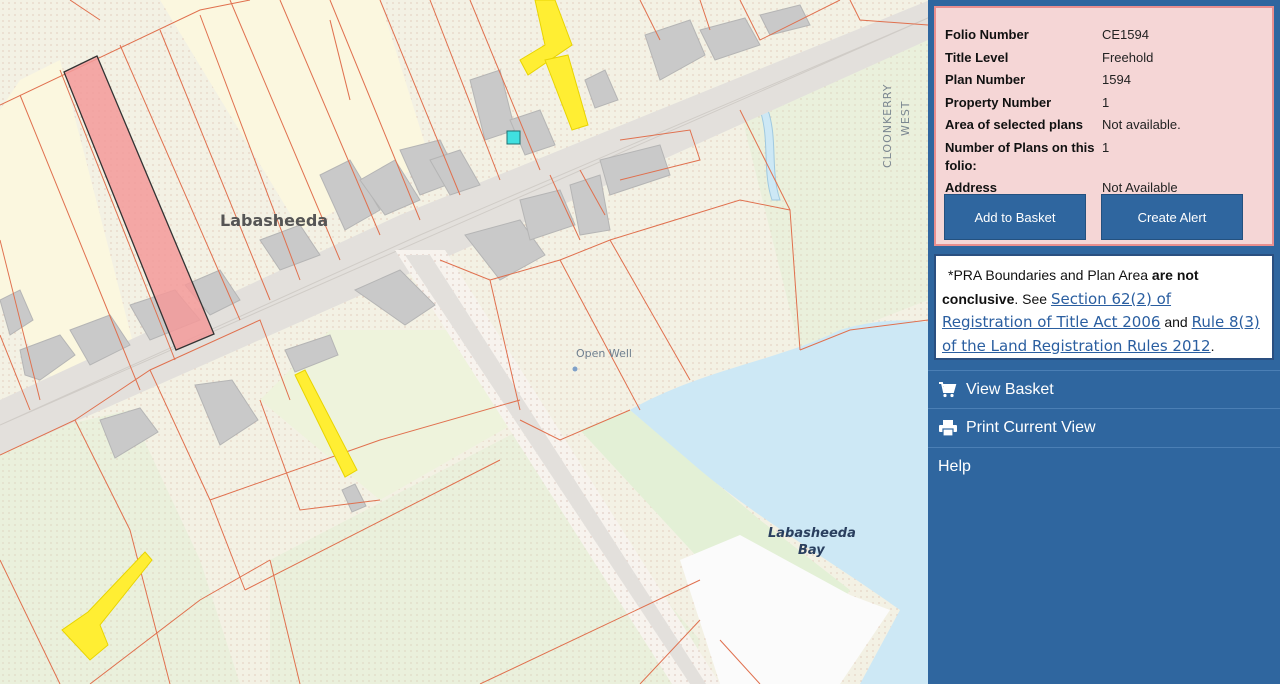 The image size is (1280, 684). Describe the element at coordinates (1116, 79) in the screenshot. I see `plan-number-value: 1594` at that location.